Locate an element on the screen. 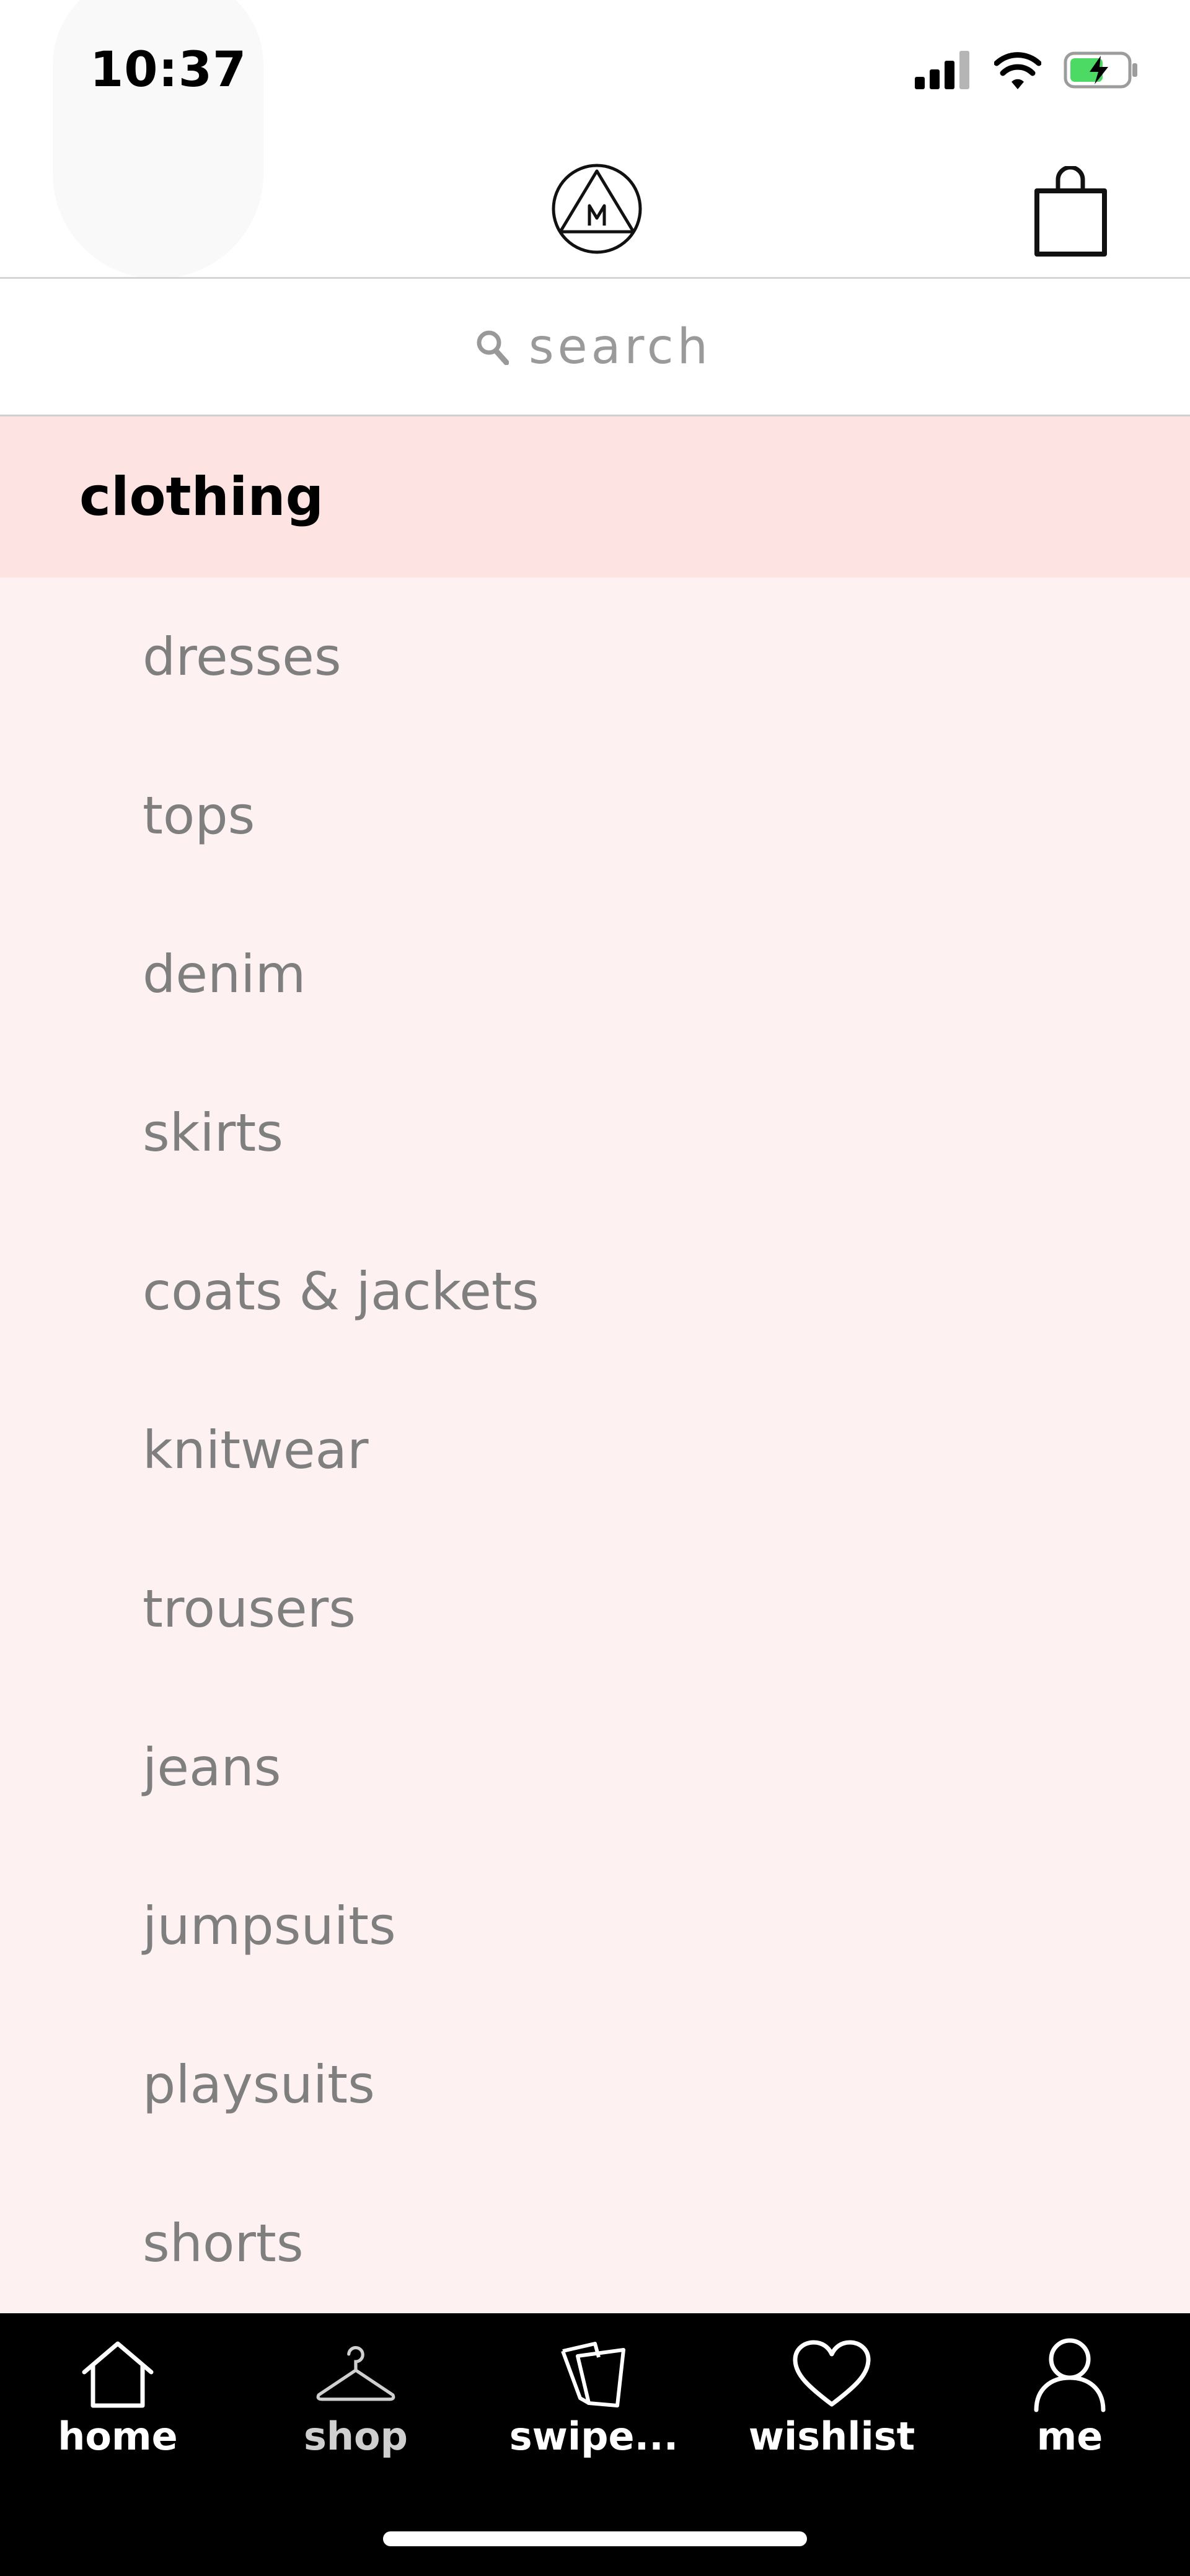 The image size is (1190, 2576). list-item-playsuits: playsuits is located at coordinates (595, 2084).